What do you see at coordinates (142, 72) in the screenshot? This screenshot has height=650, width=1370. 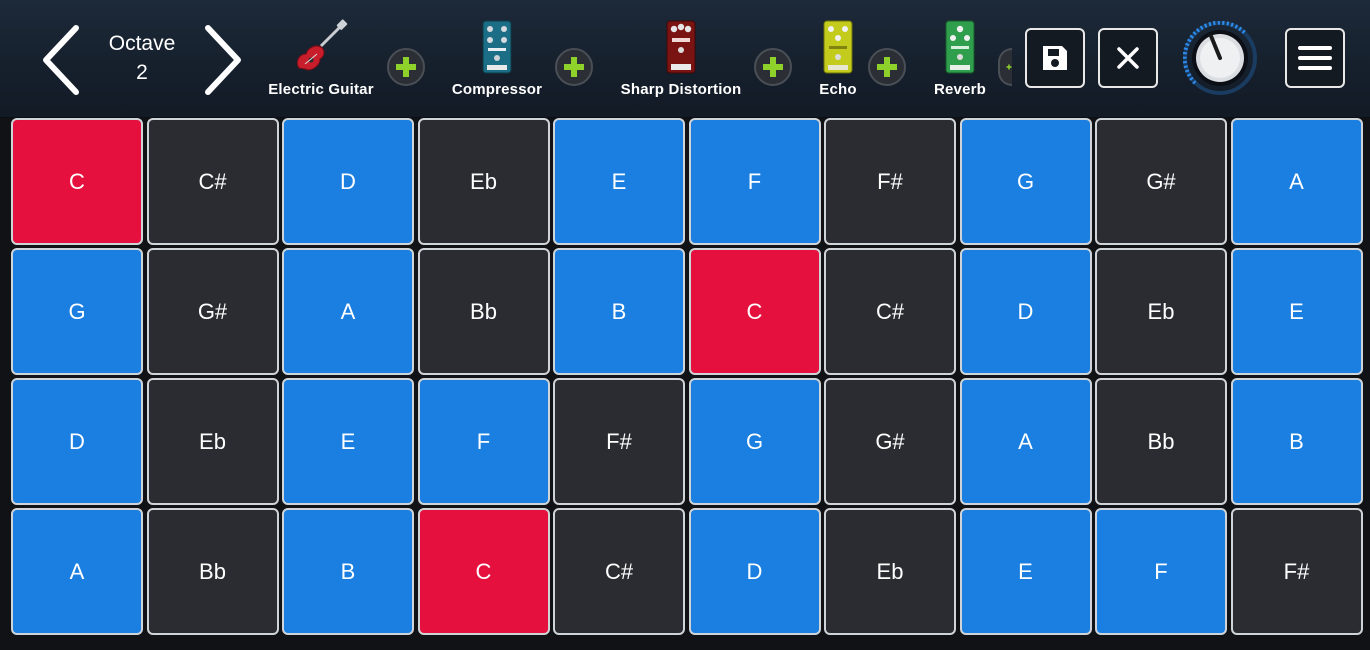 I see `octave-value: 2` at bounding box center [142, 72].